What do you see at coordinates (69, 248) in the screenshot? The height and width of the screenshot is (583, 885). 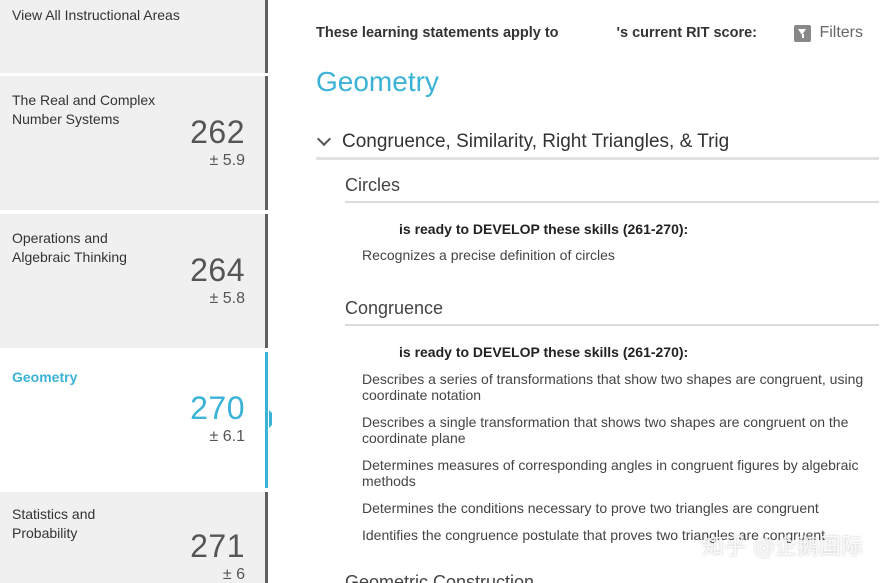 I see `sidebar-item-label: Operations and Algebraic Thinking` at bounding box center [69, 248].